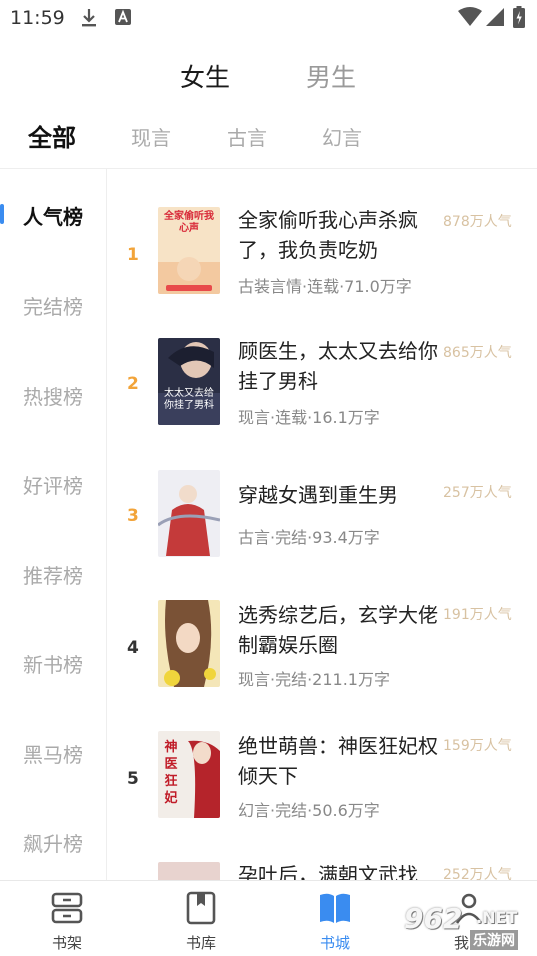  Describe the element at coordinates (268, 18) in the screenshot. I see `status-bar: 11:59` at that location.